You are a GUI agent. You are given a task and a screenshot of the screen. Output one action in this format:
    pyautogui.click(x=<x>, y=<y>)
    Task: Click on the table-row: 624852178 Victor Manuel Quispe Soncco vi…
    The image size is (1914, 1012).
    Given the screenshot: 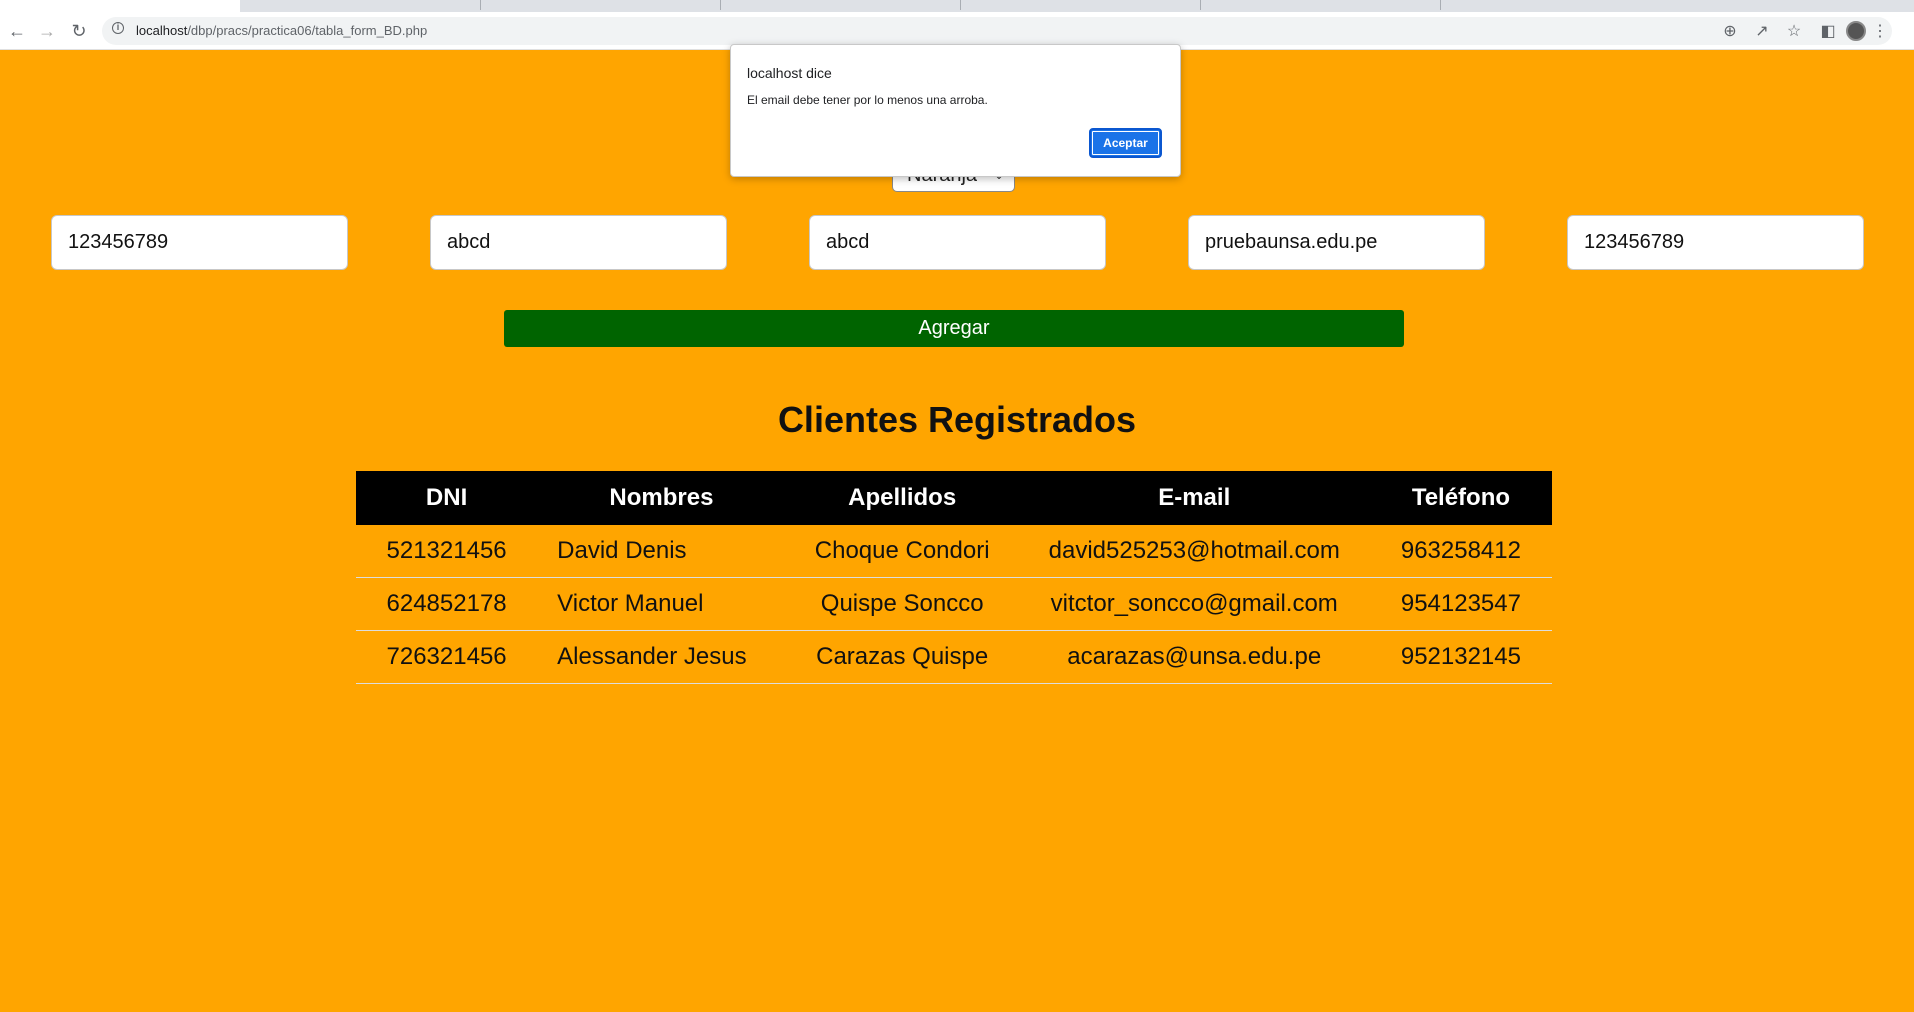 What is the action you would take?
    pyautogui.click(x=954, y=604)
    